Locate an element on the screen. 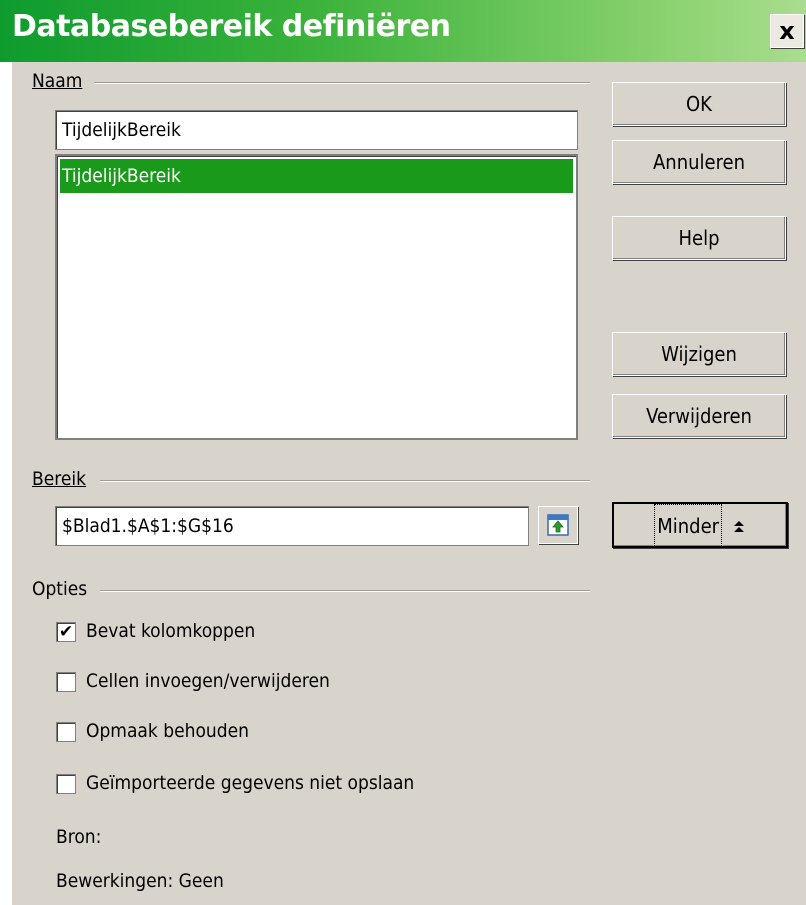 The image size is (806, 905). title-bar: Databasebereik definiëren x is located at coordinates (403, 31).